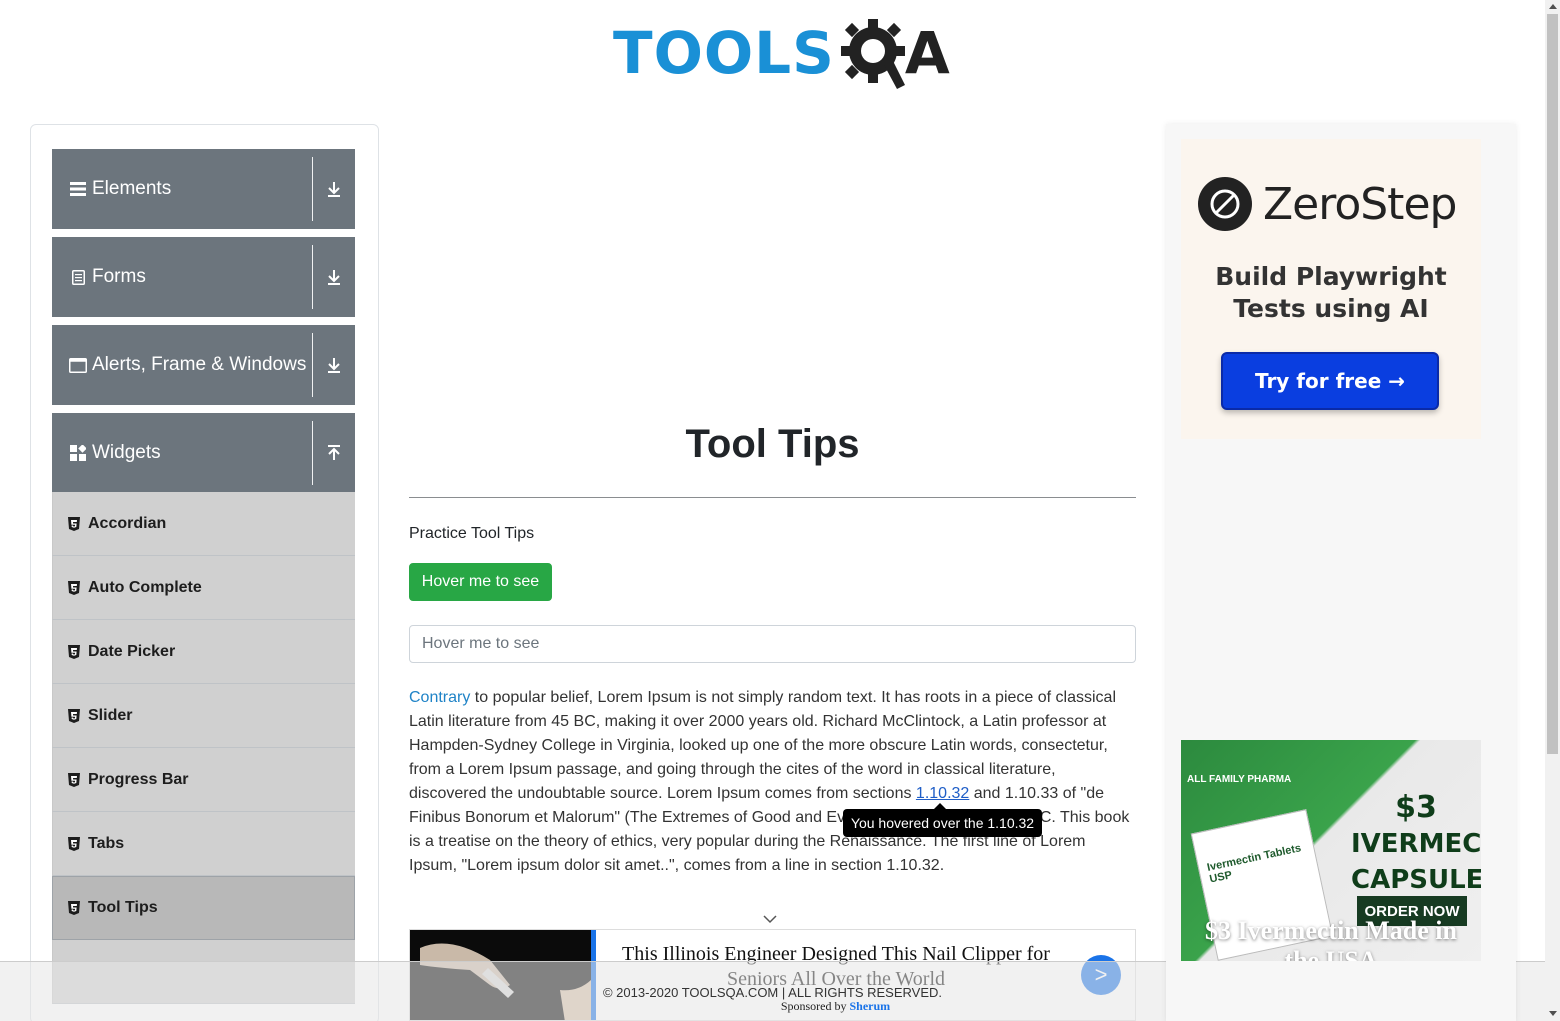 The height and width of the screenshot is (1021, 1560). Describe the element at coordinates (770, 919) in the screenshot. I see `chevron-down-icon` at that location.